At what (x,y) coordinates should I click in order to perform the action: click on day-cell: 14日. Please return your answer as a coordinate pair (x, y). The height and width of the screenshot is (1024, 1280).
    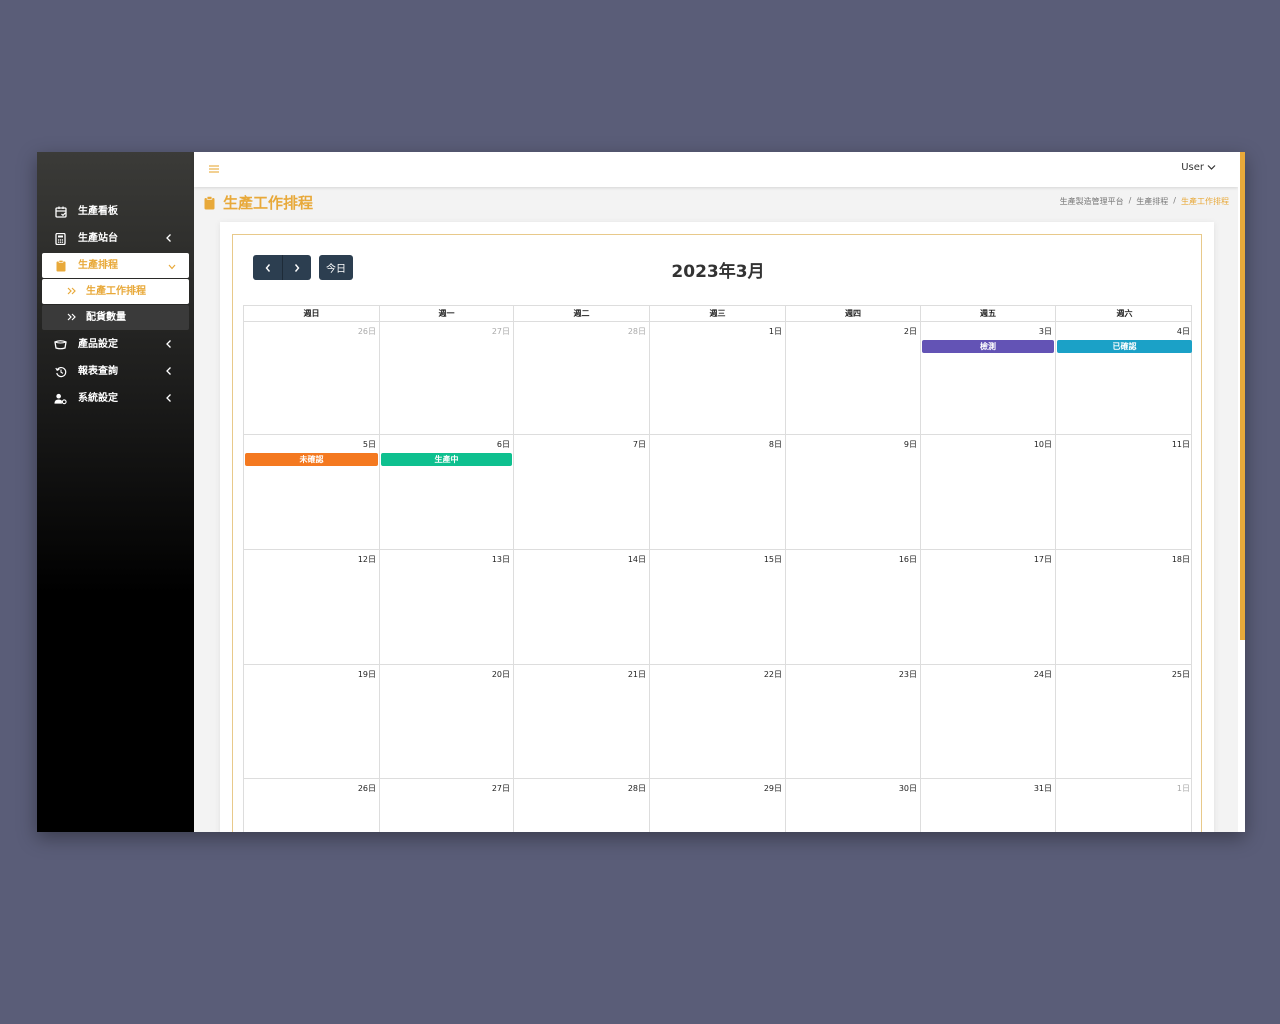
    Looking at the image, I should click on (582, 607).